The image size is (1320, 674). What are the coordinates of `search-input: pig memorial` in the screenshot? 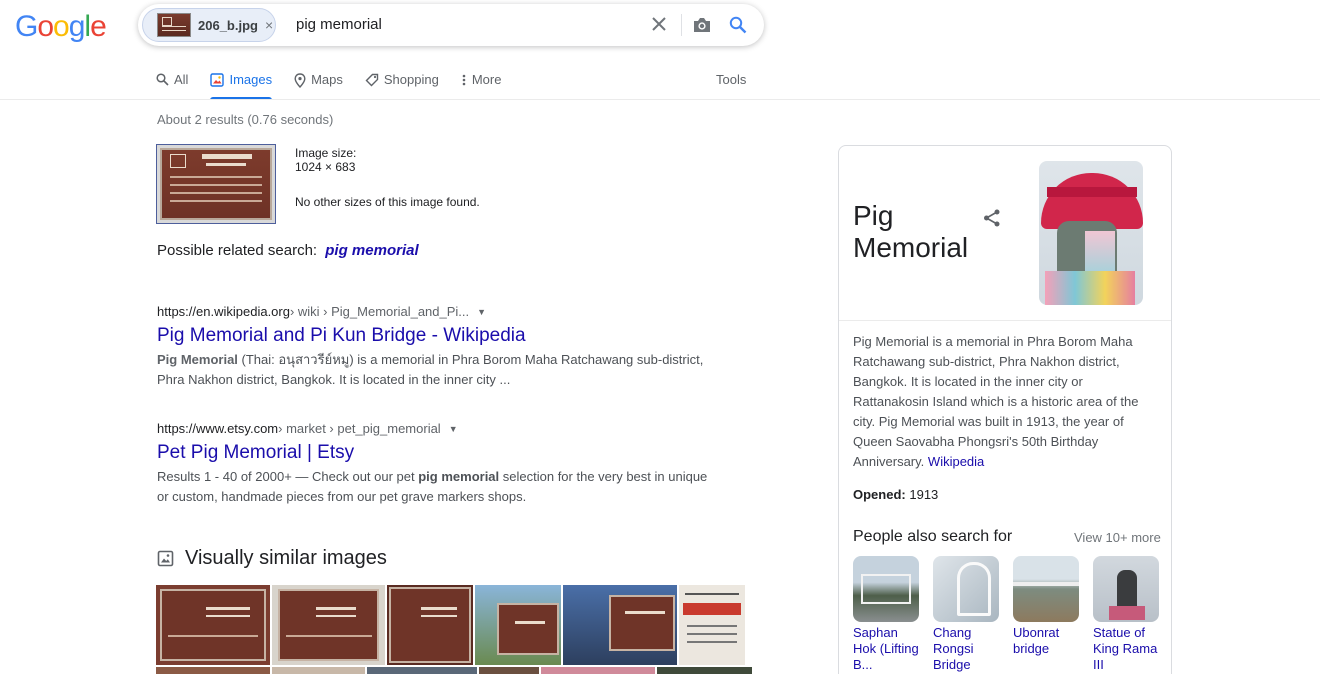 It's located at (339, 24).